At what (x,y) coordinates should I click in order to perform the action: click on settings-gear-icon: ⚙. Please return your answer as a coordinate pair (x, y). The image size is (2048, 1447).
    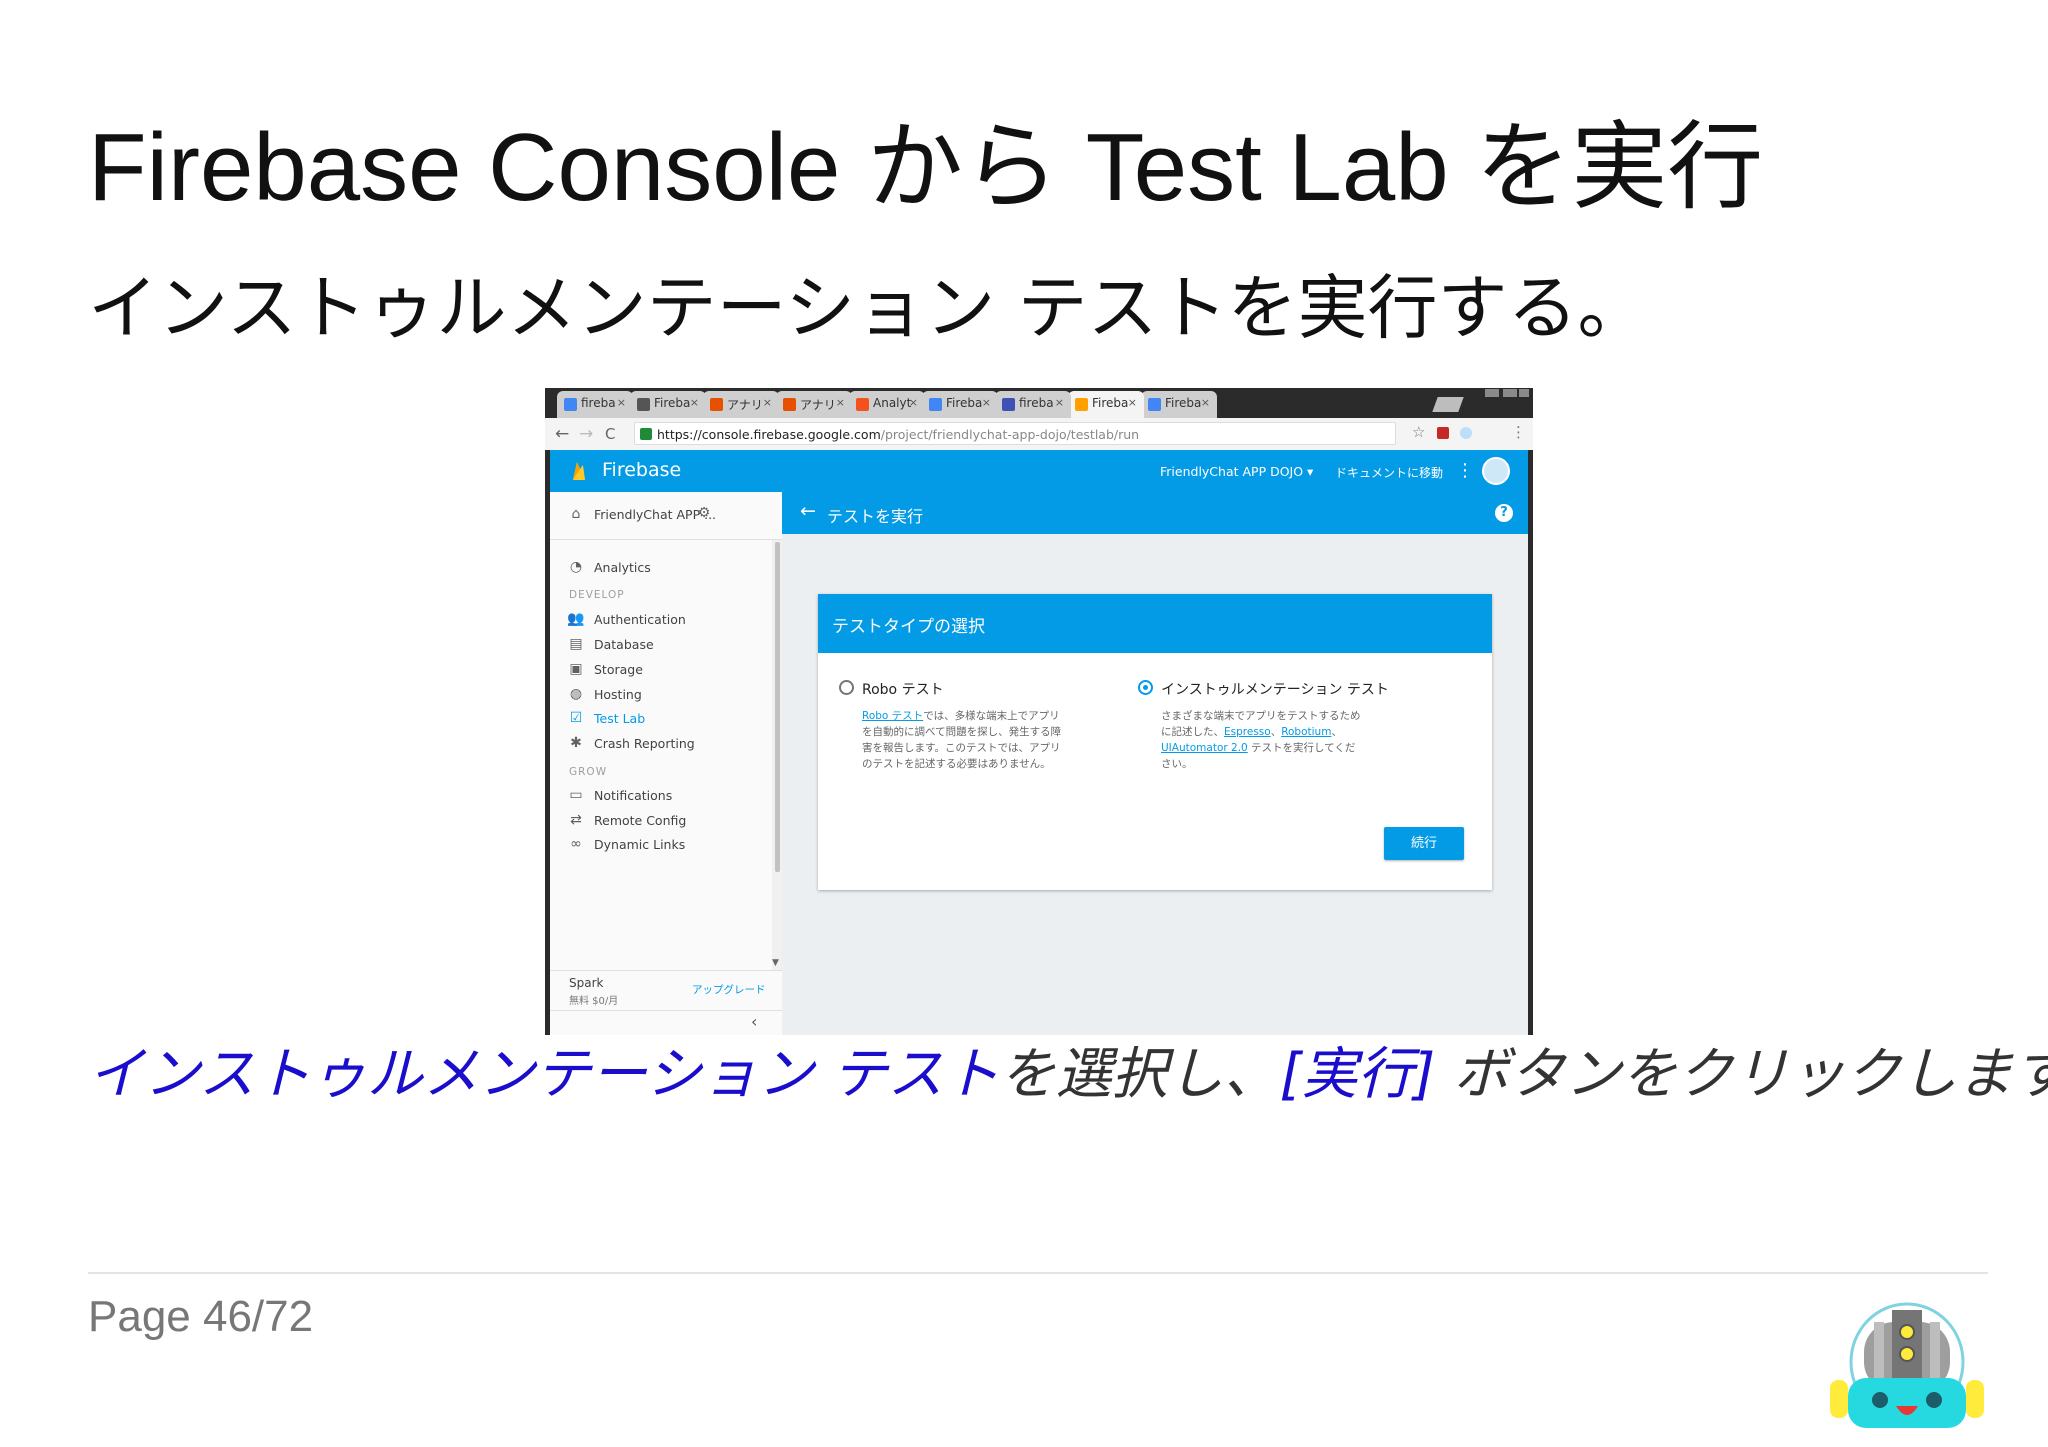
    Looking at the image, I should click on (704, 513).